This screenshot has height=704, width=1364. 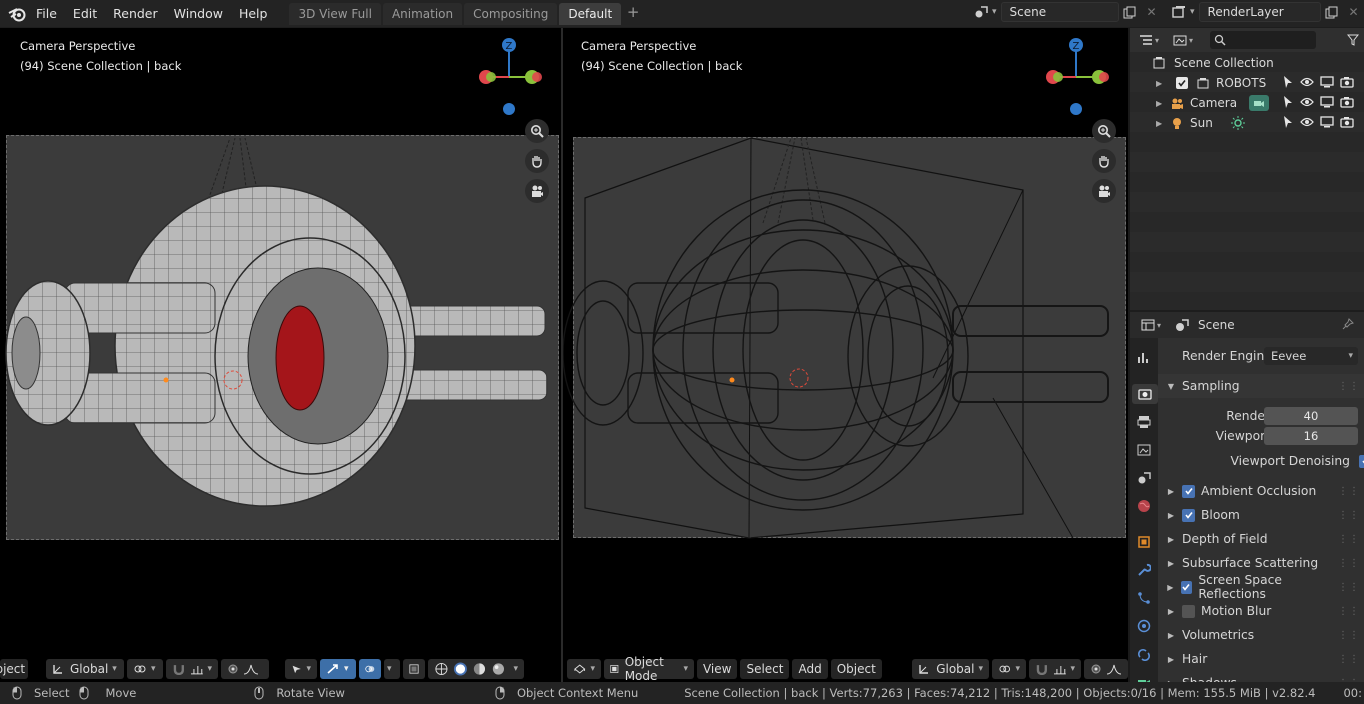 What do you see at coordinates (649, 668) in the screenshot?
I see `object-mode-dropdown: Object Mode ▾` at bounding box center [649, 668].